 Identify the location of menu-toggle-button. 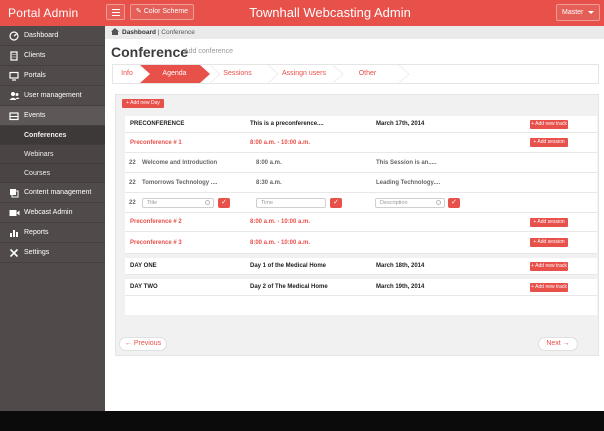
(115, 12).